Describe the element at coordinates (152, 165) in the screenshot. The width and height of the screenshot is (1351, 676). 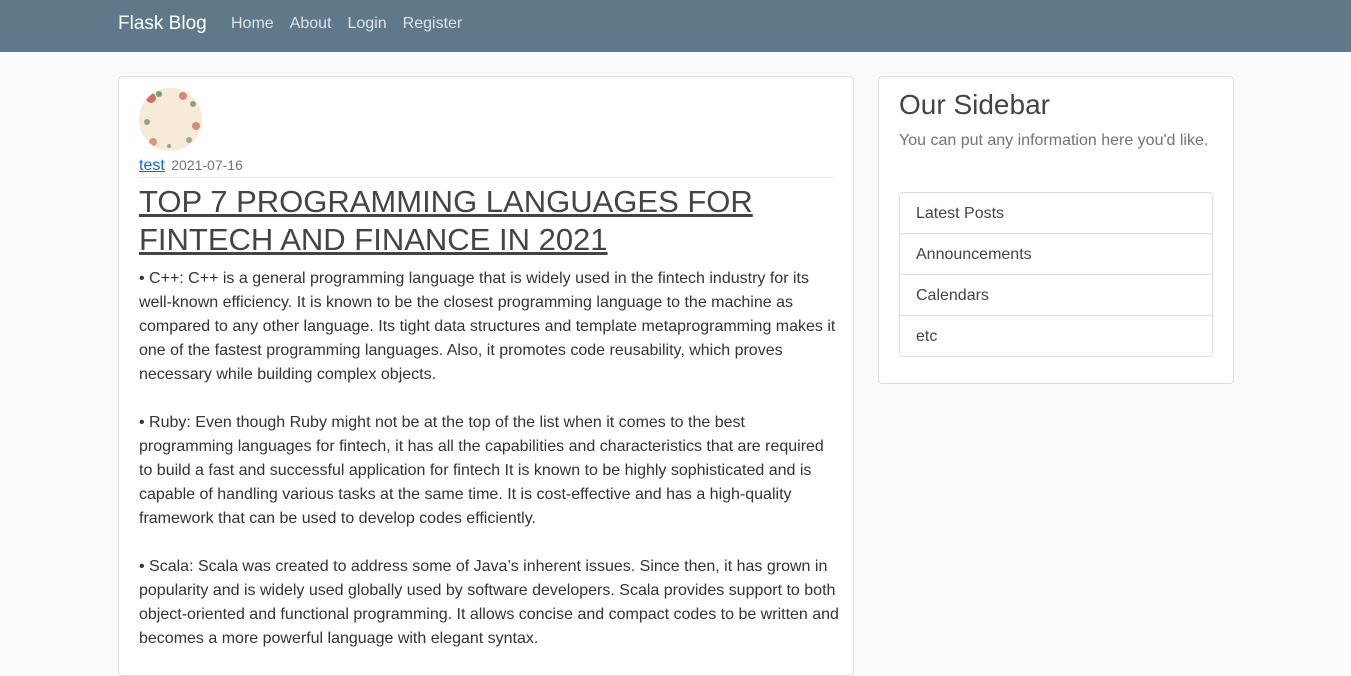
I see `author-link: test` at that location.